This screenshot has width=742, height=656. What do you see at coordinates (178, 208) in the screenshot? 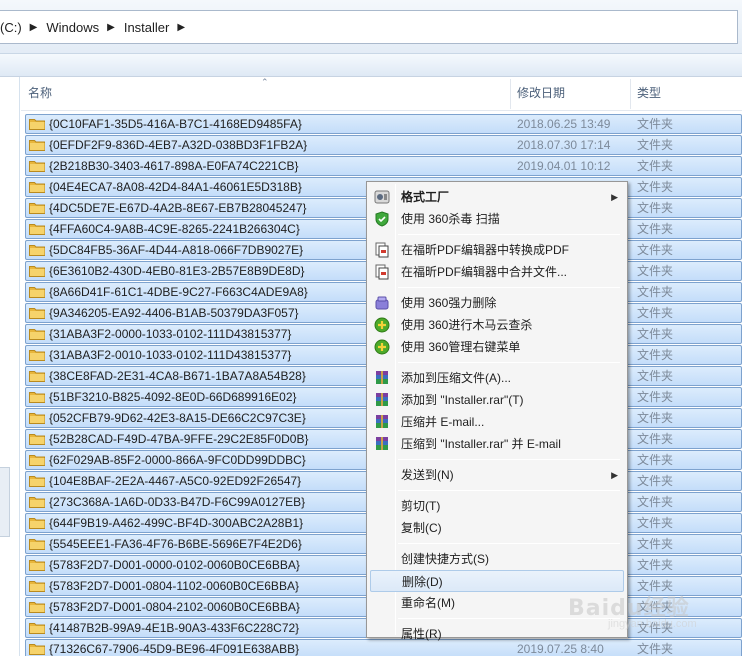
I see `file-name: {4DC5DE7E-E67D-4A2B-8E67-EB7B28045247}` at bounding box center [178, 208].